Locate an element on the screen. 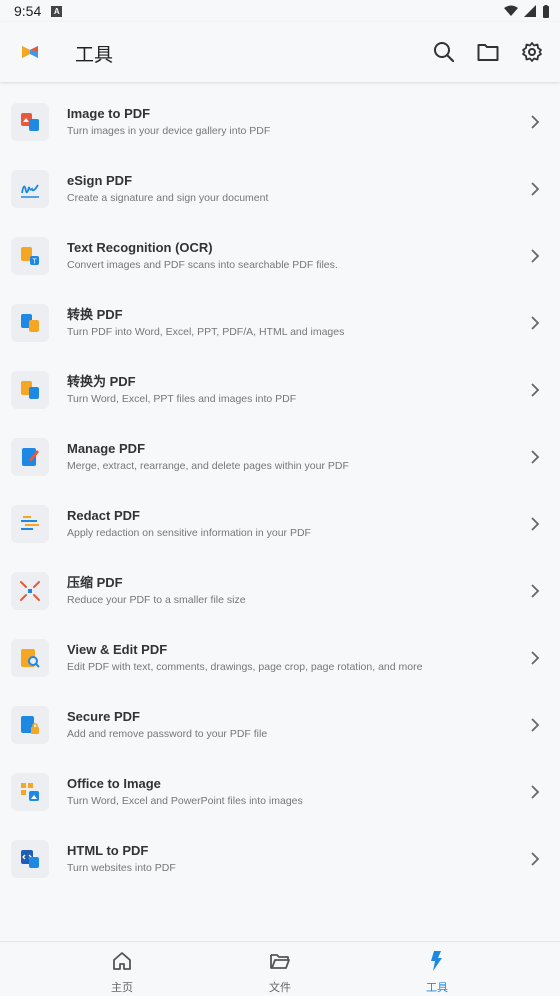 The image size is (560, 996). folder-icon is located at coordinates (488, 52).